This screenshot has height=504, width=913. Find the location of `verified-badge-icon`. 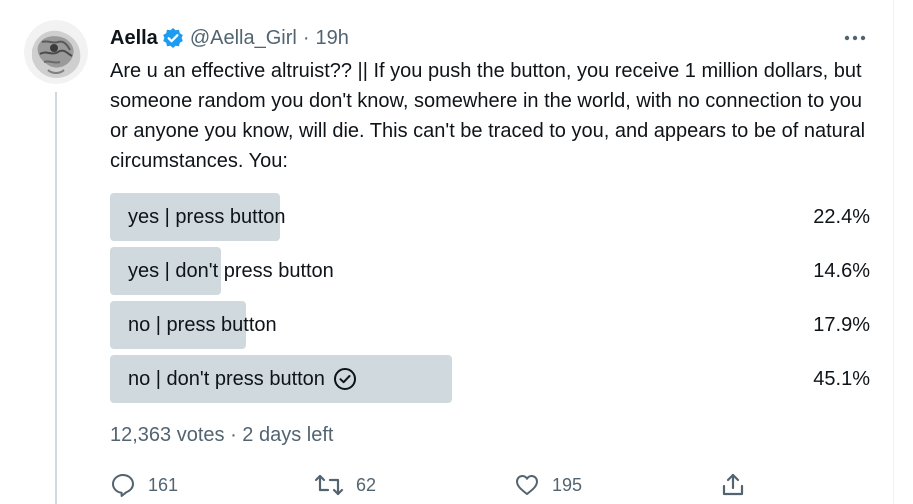

verified-badge-icon is located at coordinates (173, 38).